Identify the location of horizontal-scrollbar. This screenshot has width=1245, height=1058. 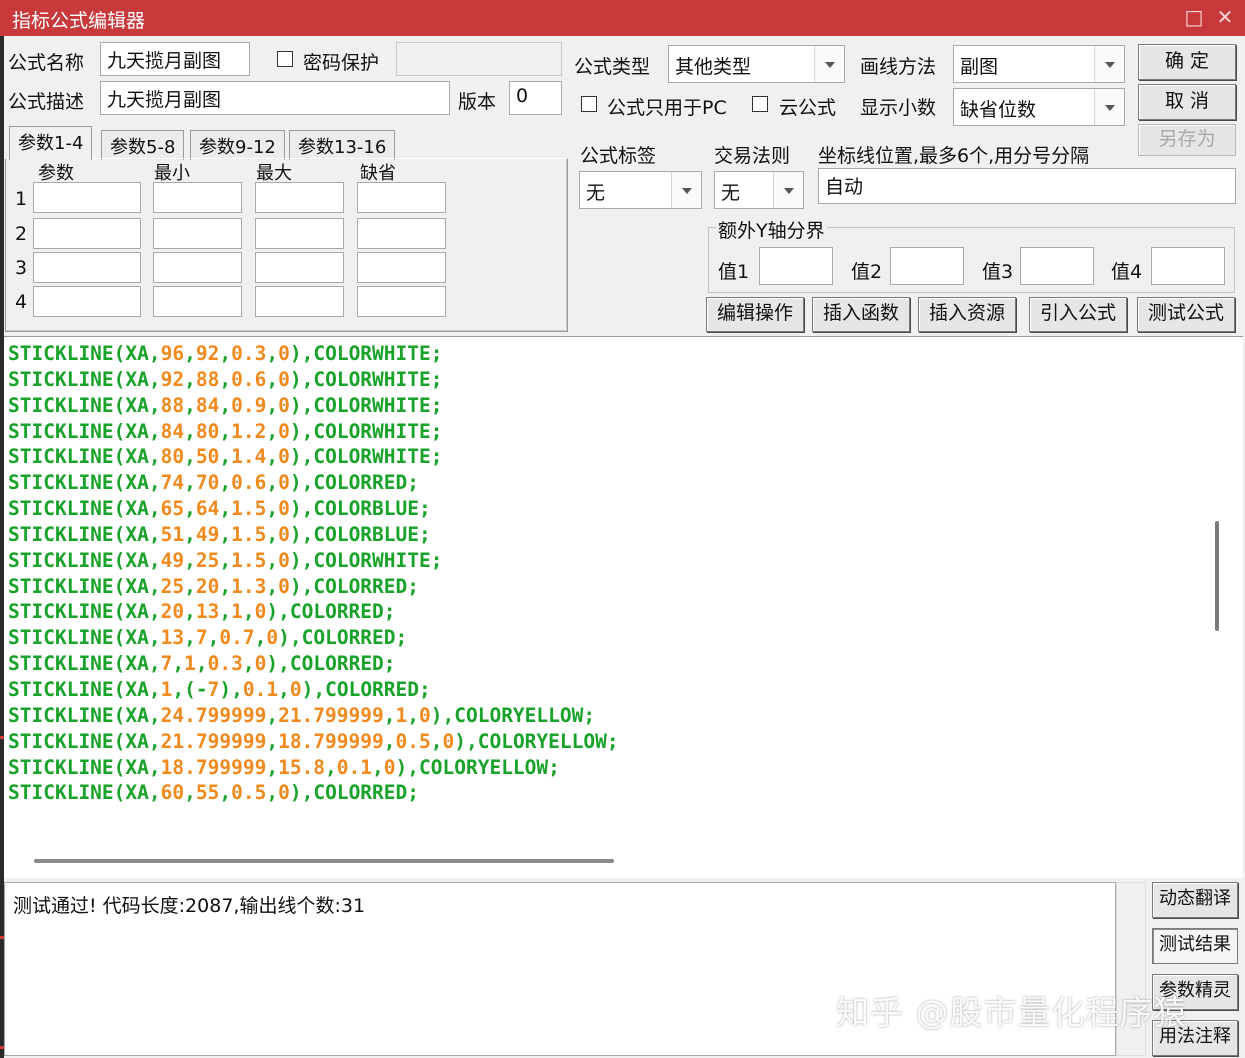
(324, 861).